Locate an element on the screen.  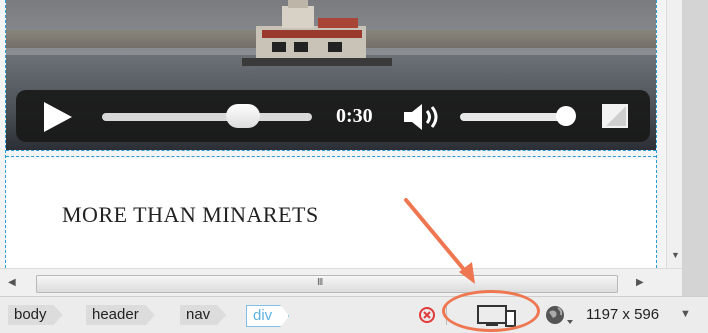
scroll-left-arrow-icon: ◀ is located at coordinates (12, 282).